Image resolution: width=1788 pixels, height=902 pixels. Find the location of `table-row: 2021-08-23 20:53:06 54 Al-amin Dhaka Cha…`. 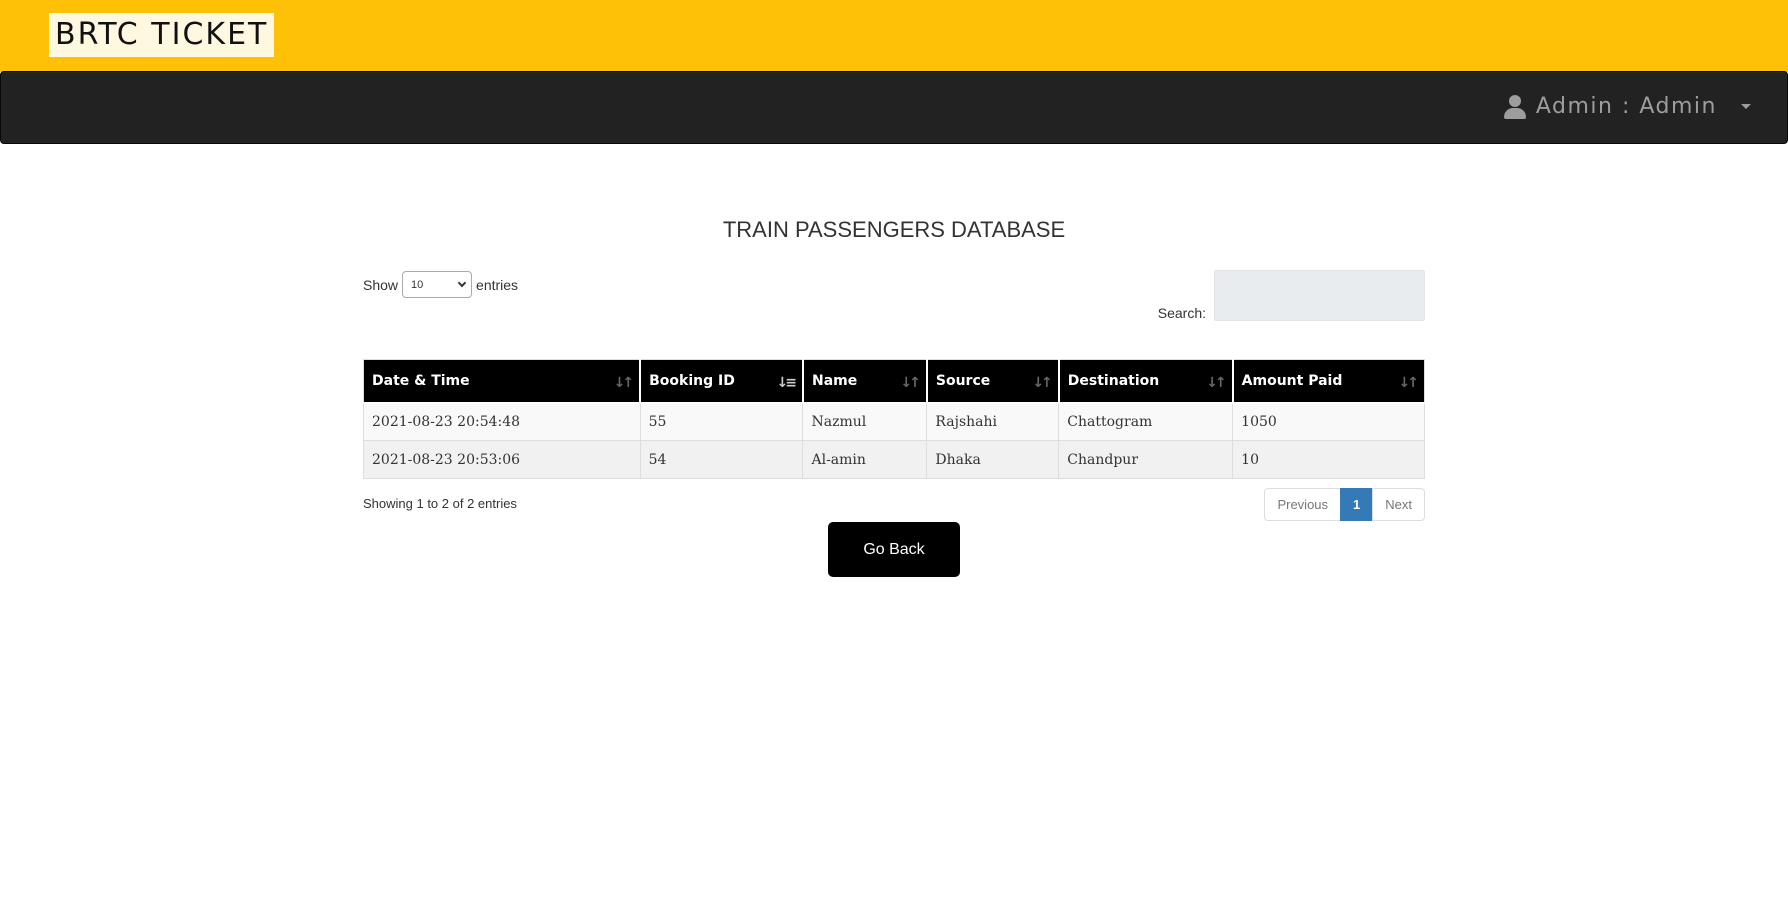

table-row: 2021-08-23 20:53:06 54 Al-amin Dhaka Cha… is located at coordinates (894, 459).